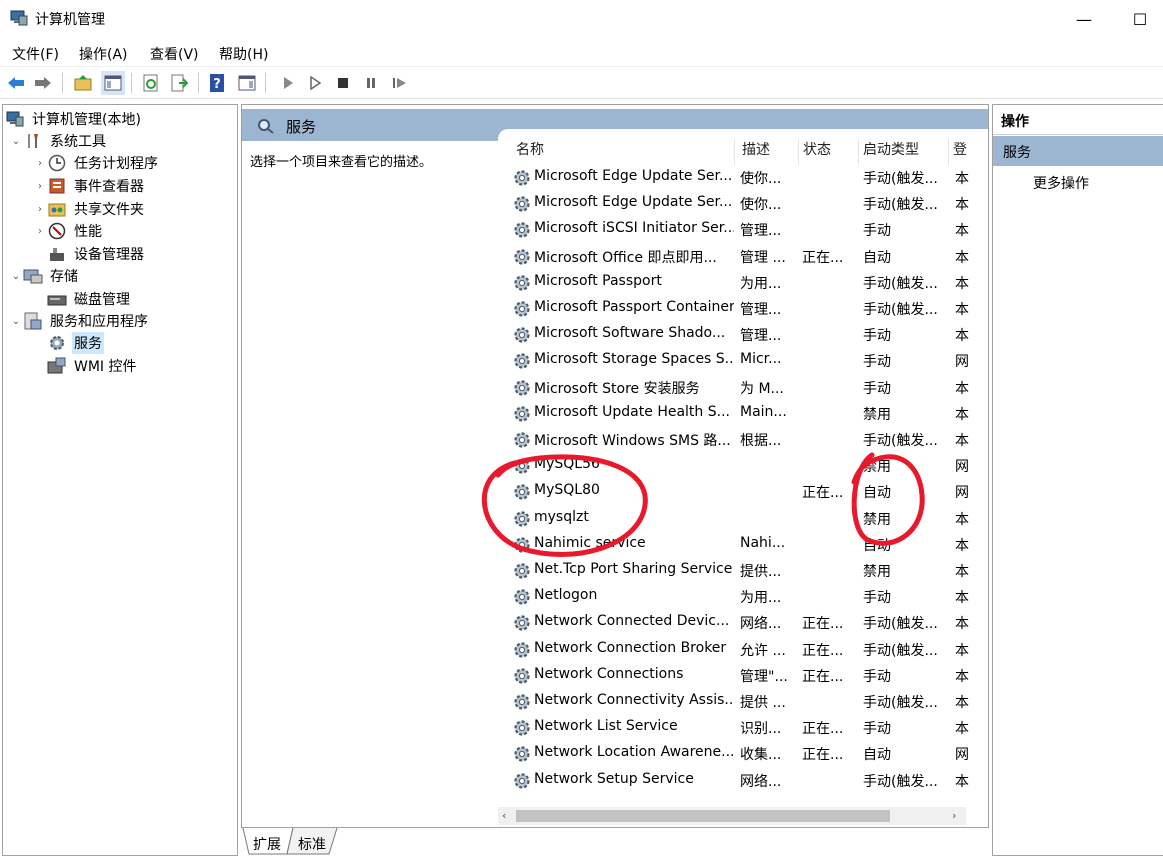 The width and height of the screenshot is (1163, 858). I want to click on table-row: Network Setup Service 网络... 手动(触发... 本, so click(742, 781).